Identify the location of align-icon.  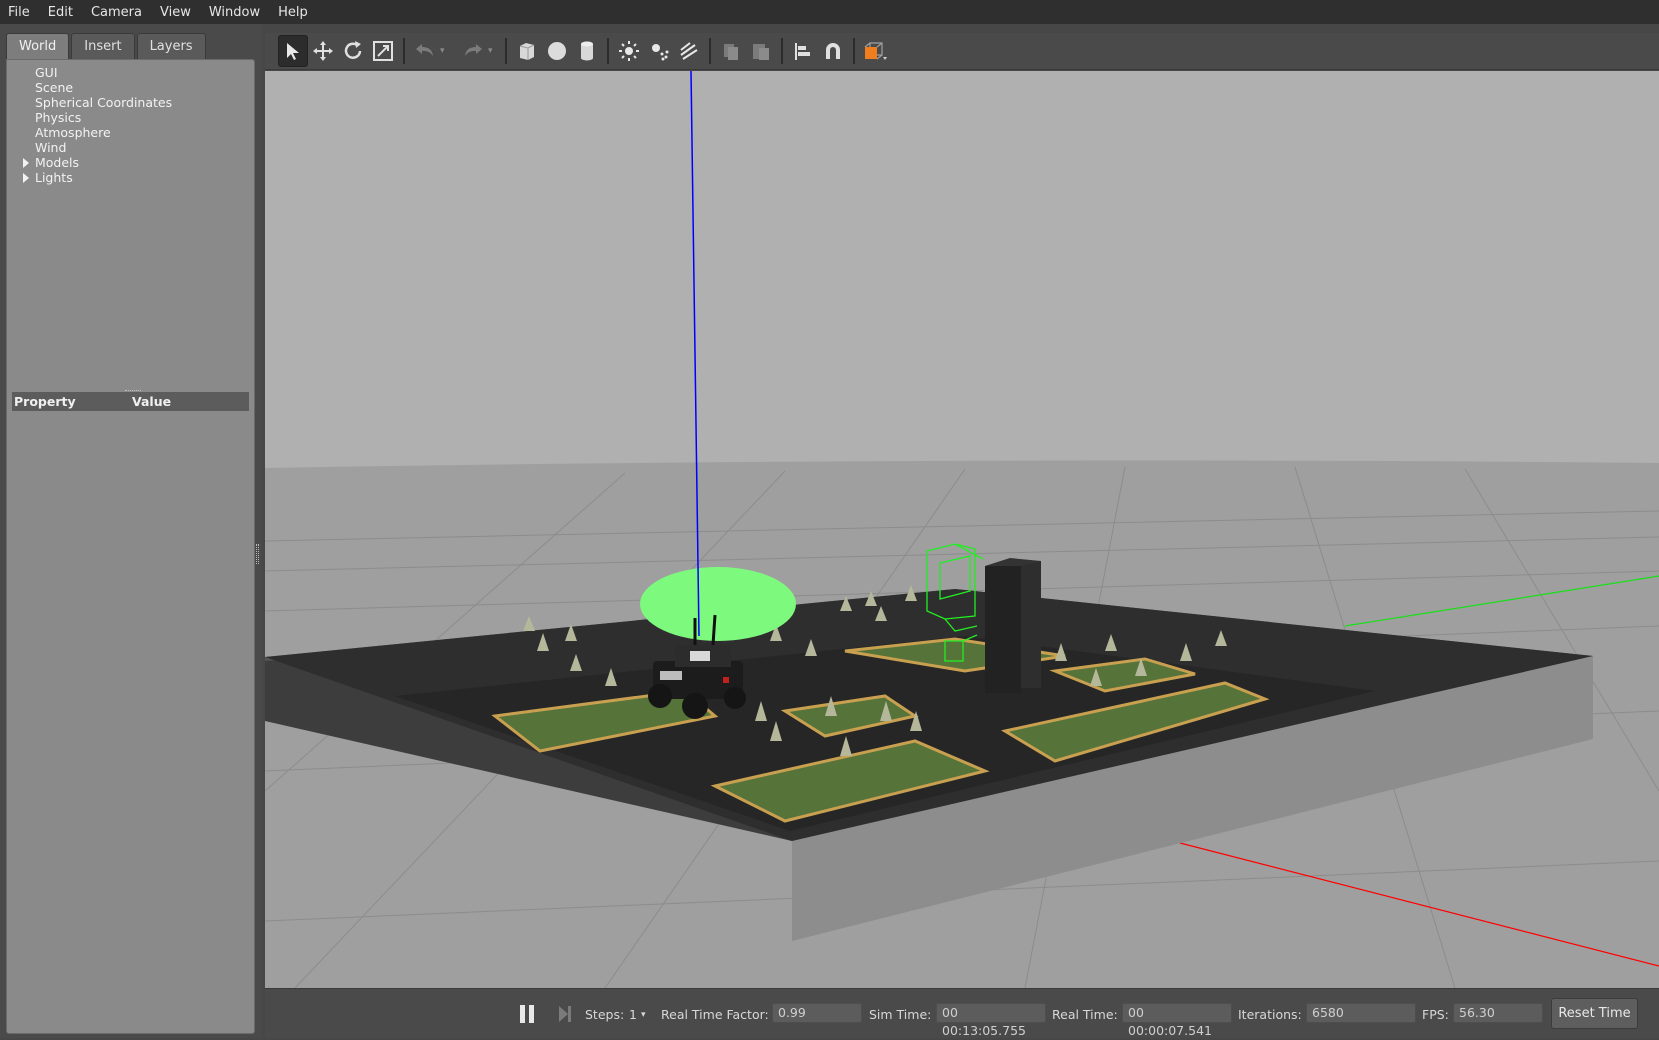
(803, 51).